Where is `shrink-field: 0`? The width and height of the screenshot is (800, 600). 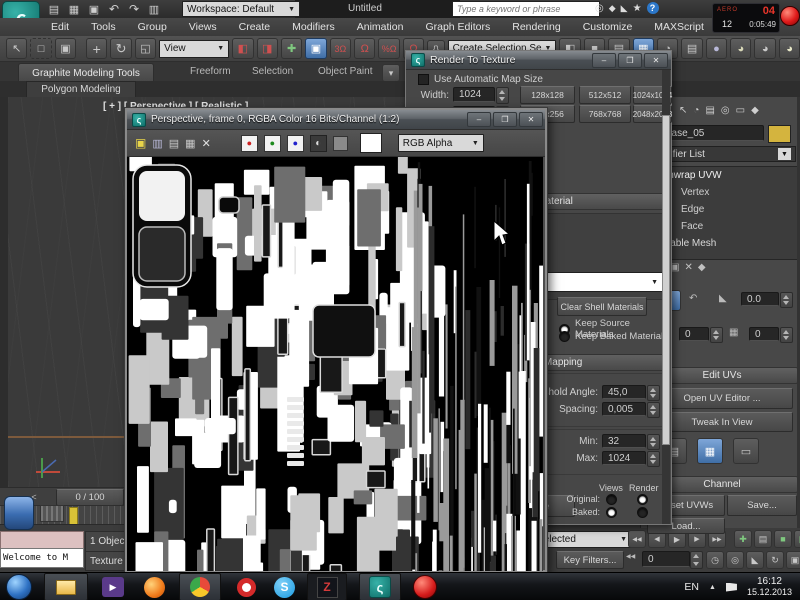 shrink-field: 0 is located at coordinates (764, 334).